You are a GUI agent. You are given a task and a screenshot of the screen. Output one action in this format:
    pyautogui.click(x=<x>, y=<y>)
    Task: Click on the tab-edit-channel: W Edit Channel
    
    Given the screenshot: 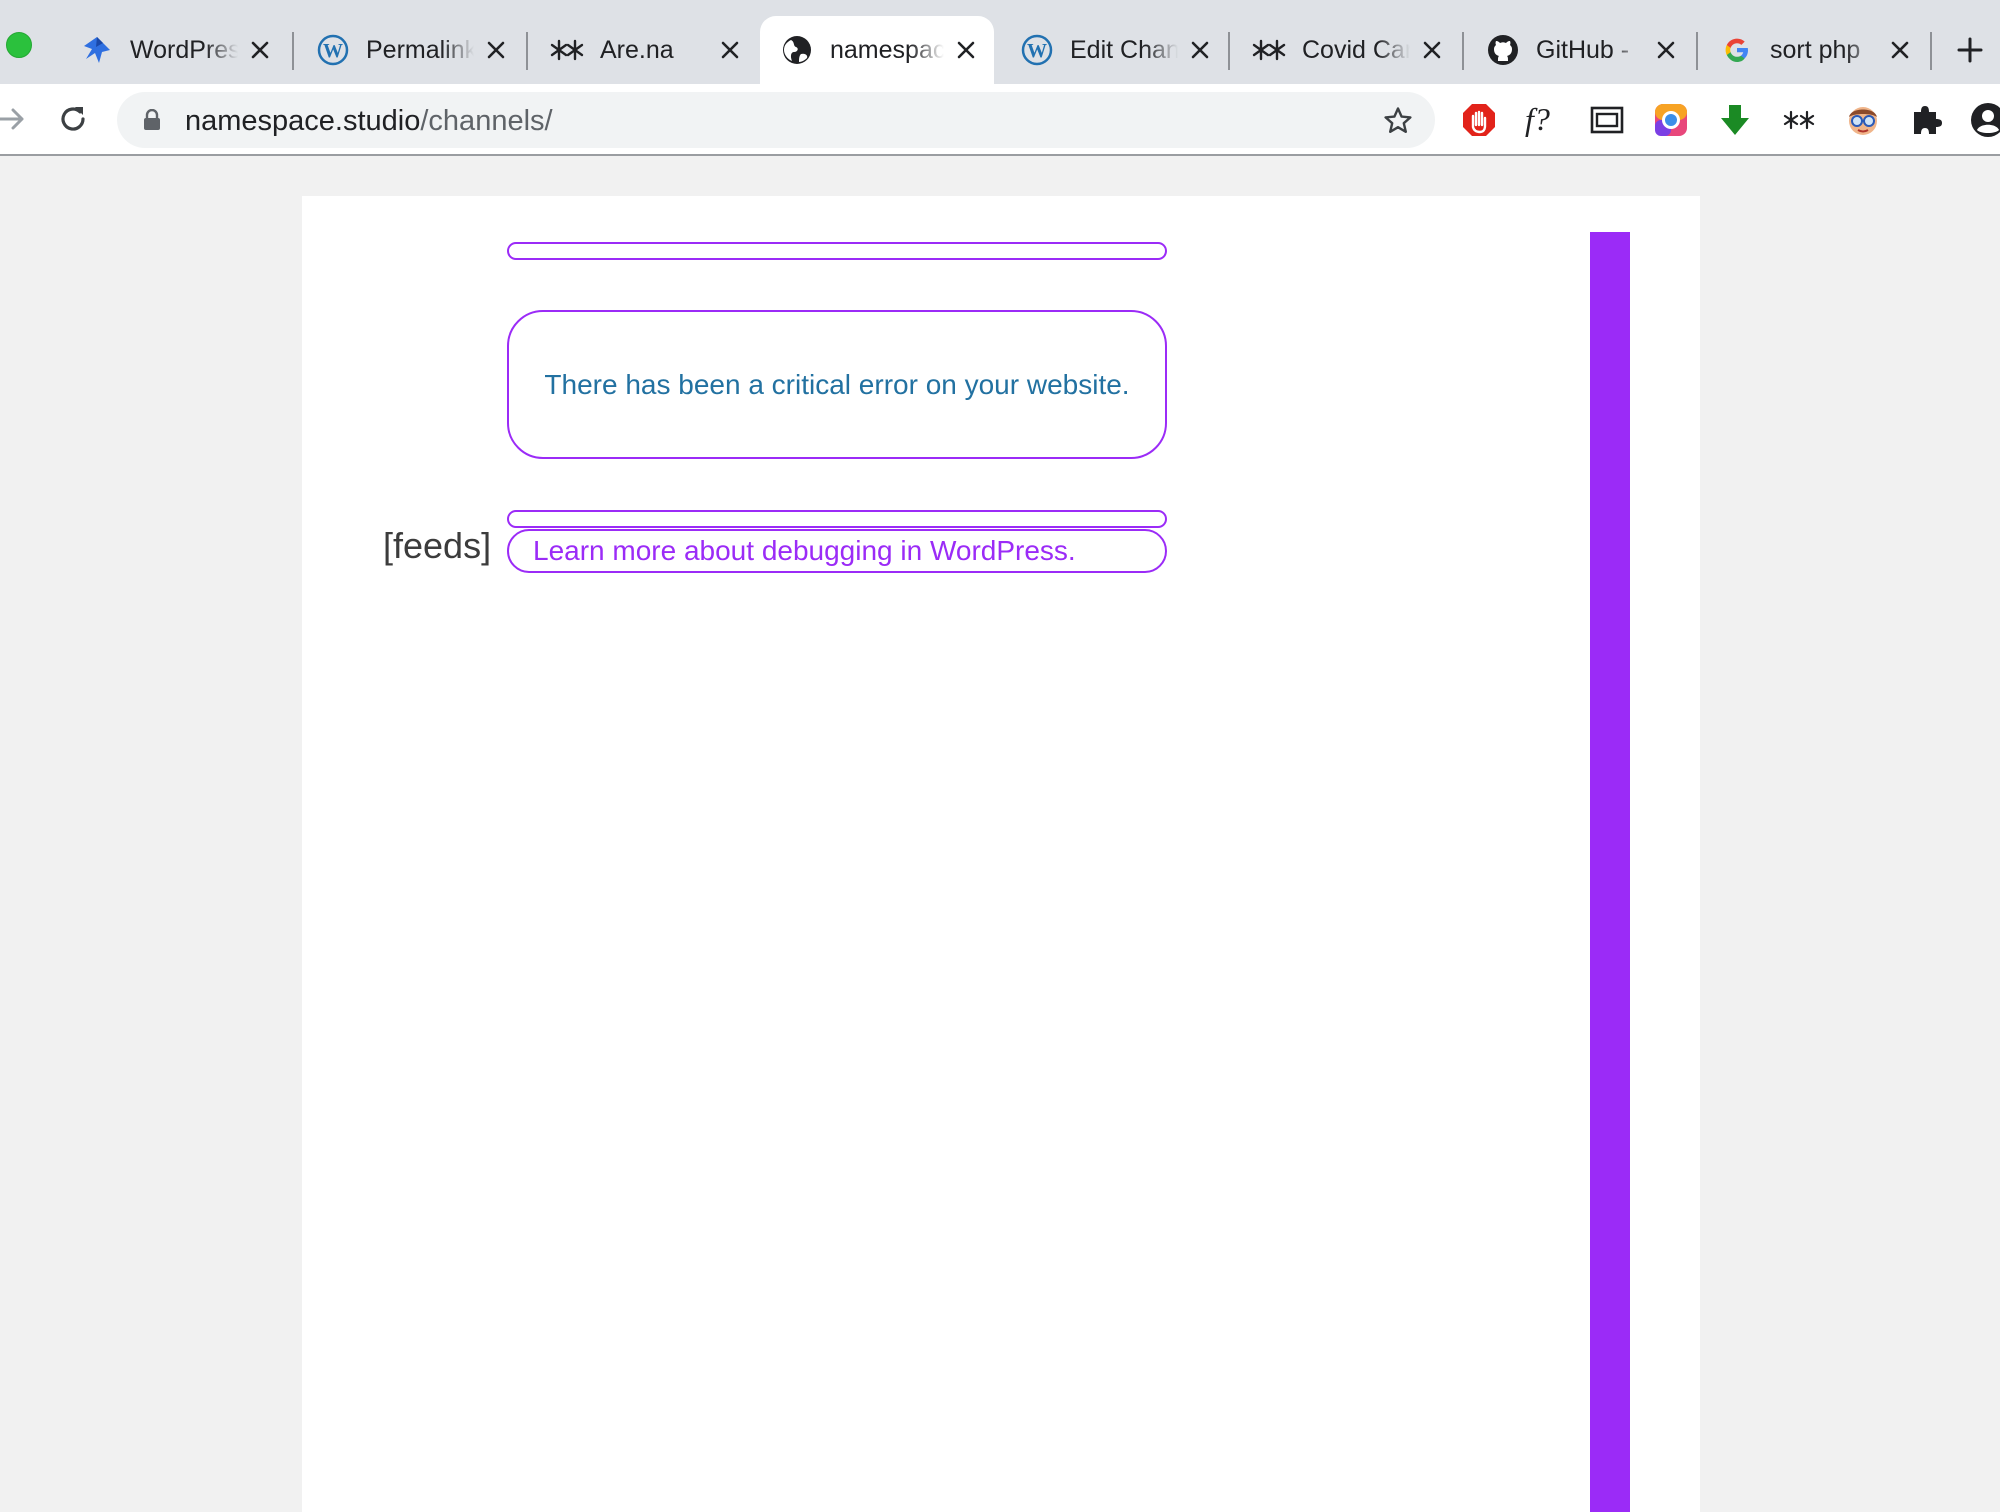 What is the action you would take?
    pyautogui.click(x=1114, y=50)
    